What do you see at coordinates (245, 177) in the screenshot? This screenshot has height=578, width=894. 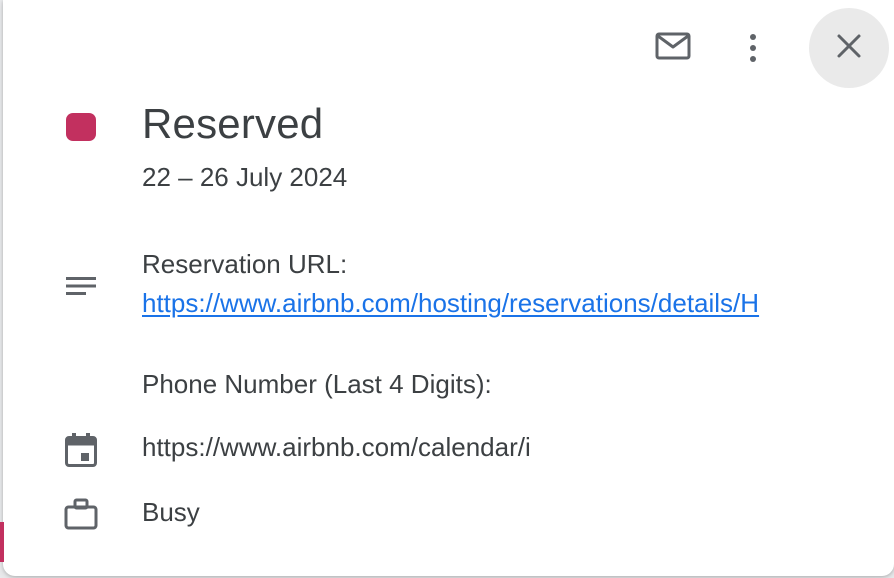 I see `event-date-range: 22 – 26 July 2024` at bounding box center [245, 177].